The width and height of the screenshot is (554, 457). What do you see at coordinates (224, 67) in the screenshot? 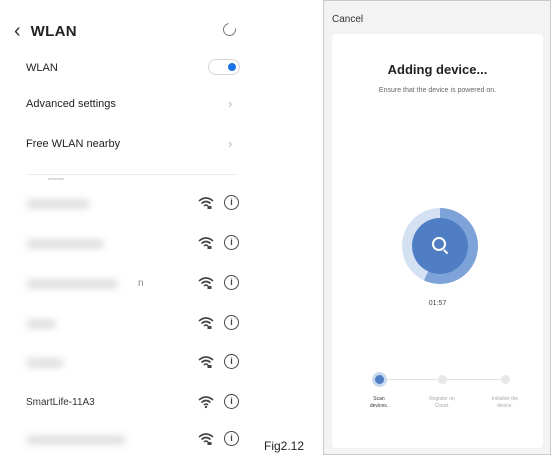
I see `wlan-toggle` at bounding box center [224, 67].